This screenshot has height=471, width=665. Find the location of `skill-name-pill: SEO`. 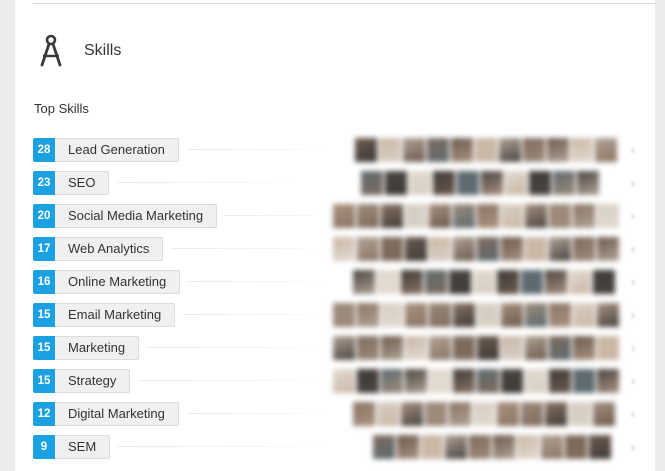

skill-name-pill: SEO is located at coordinates (82, 183).